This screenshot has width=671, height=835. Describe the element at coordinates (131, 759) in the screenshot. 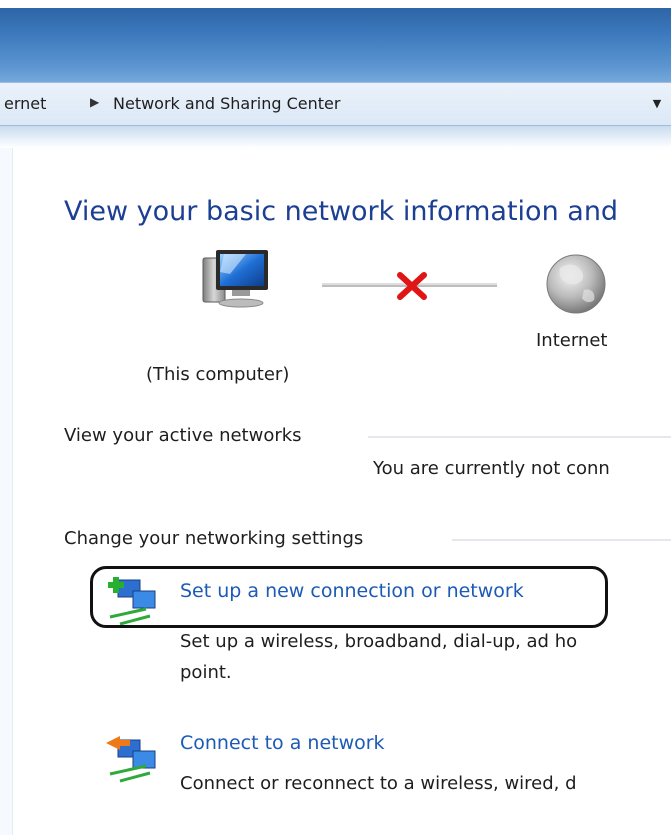

I see `connect-network-icon` at that location.